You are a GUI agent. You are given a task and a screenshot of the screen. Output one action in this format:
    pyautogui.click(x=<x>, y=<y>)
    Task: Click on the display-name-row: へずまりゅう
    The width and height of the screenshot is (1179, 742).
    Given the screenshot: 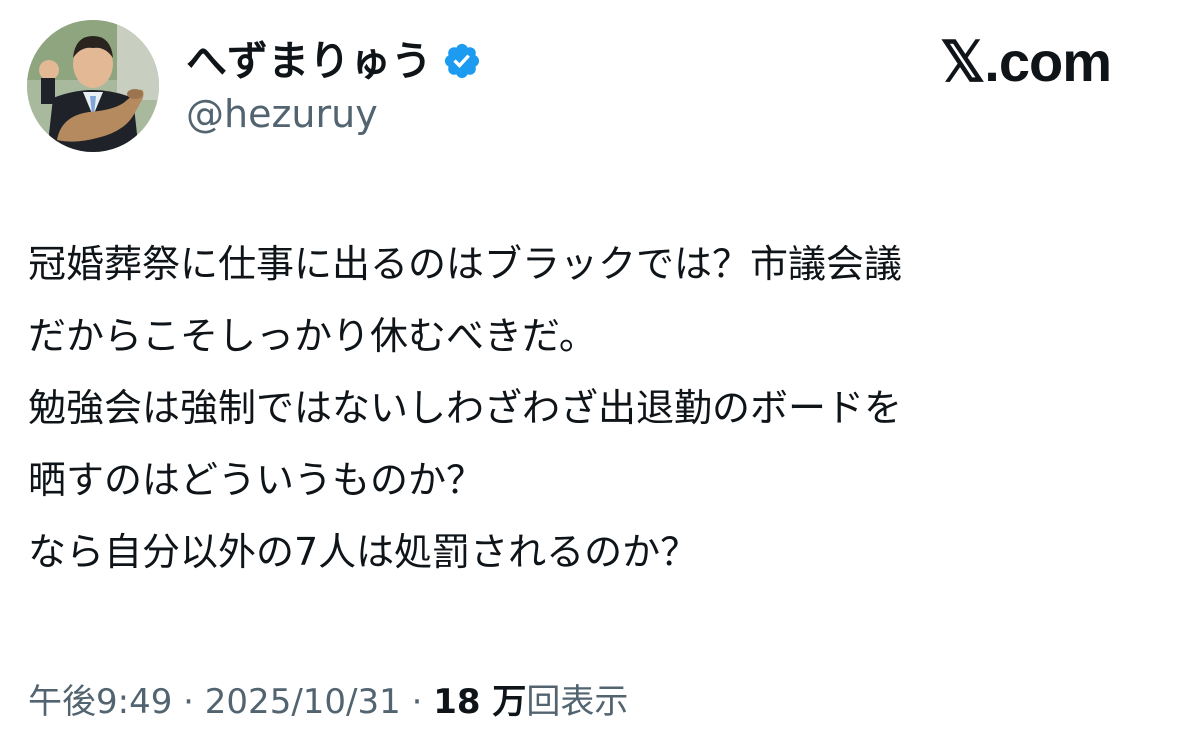 What is the action you would take?
    pyautogui.click(x=334, y=61)
    